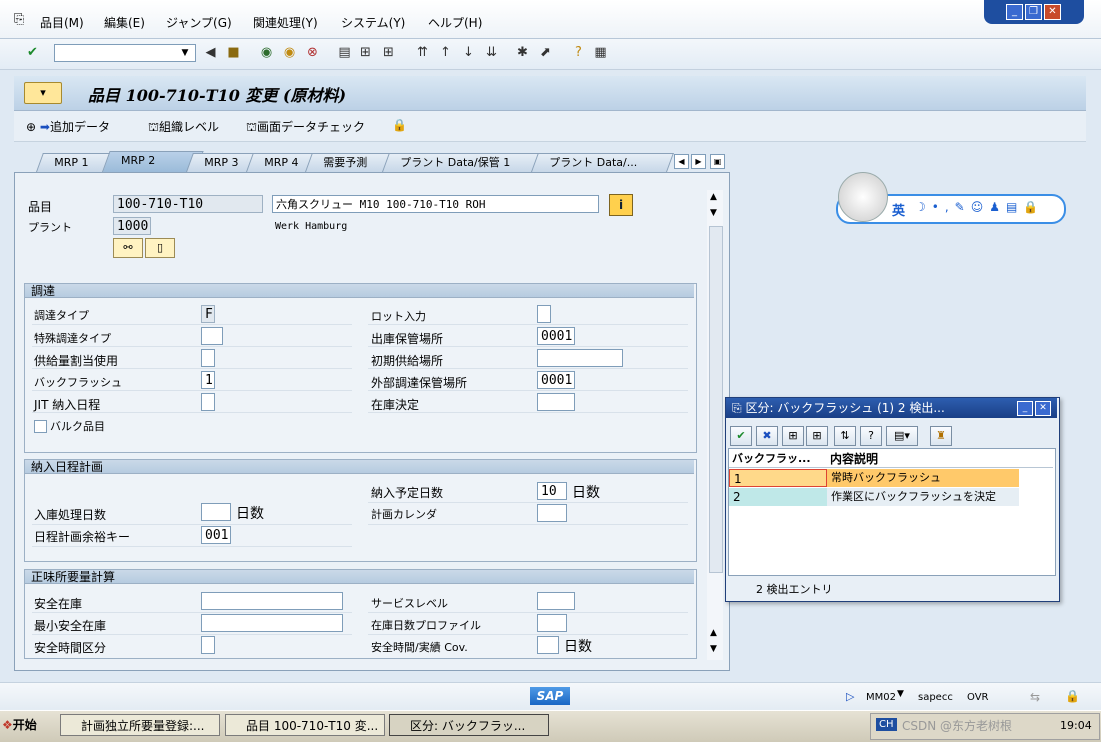 This screenshot has height=742, width=1101. What do you see at coordinates (552, 513) in the screenshot?
I see `calendar-field` at bounding box center [552, 513].